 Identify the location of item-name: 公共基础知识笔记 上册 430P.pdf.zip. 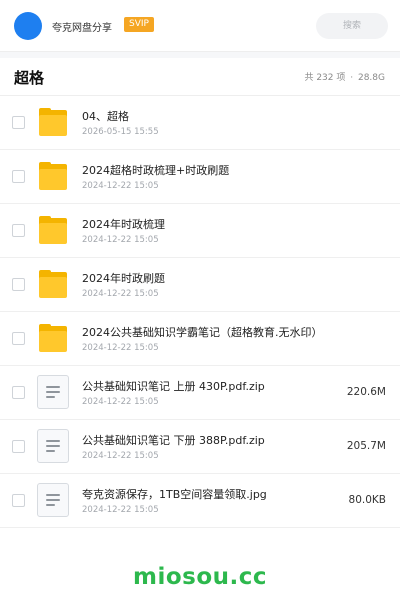
(173, 386).